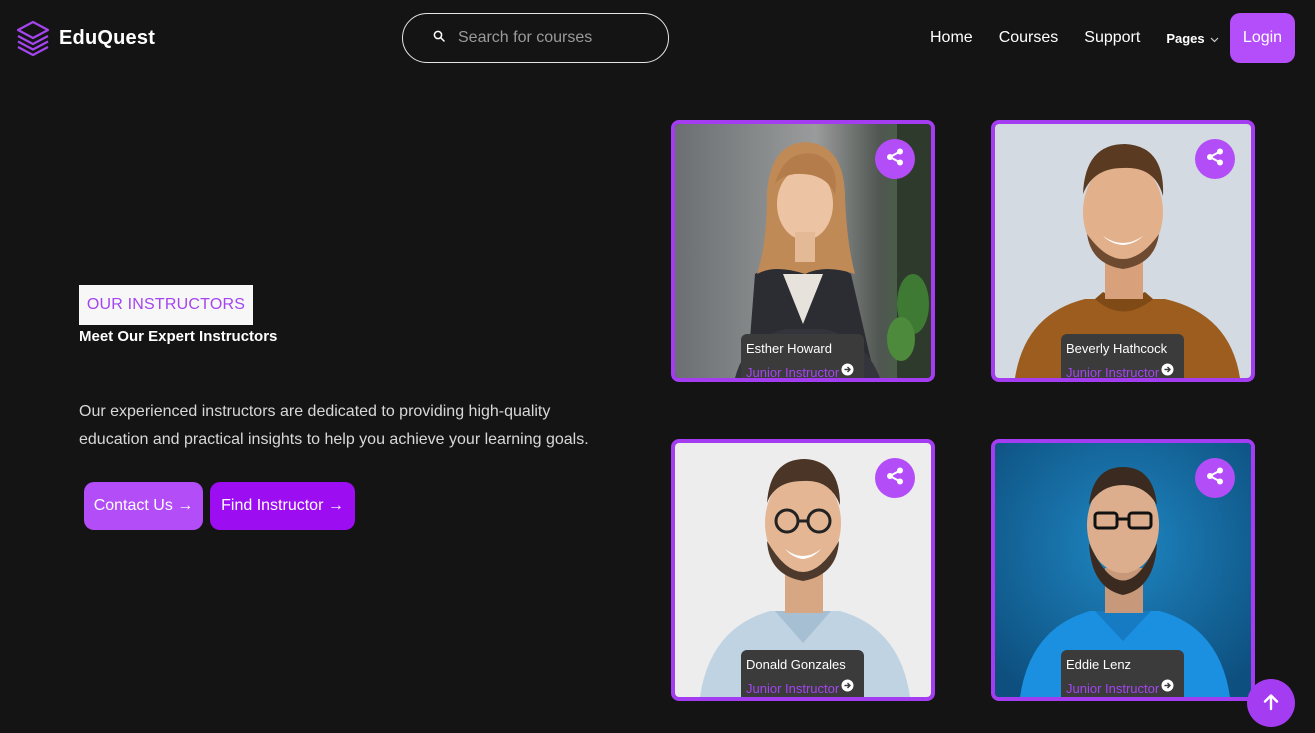 This screenshot has height=733, width=1315. What do you see at coordinates (1074, 38) in the screenshot?
I see `main-nav: Home Courses Support Pages` at bounding box center [1074, 38].